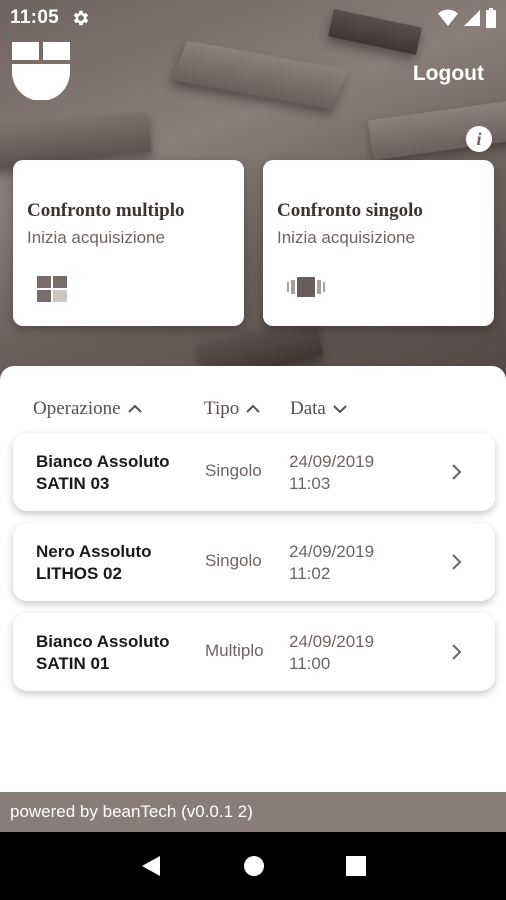 The width and height of the screenshot is (506, 900). Describe the element at coordinates (340, 409) in the screenshot. I see `chevron-down-icon` at that location.